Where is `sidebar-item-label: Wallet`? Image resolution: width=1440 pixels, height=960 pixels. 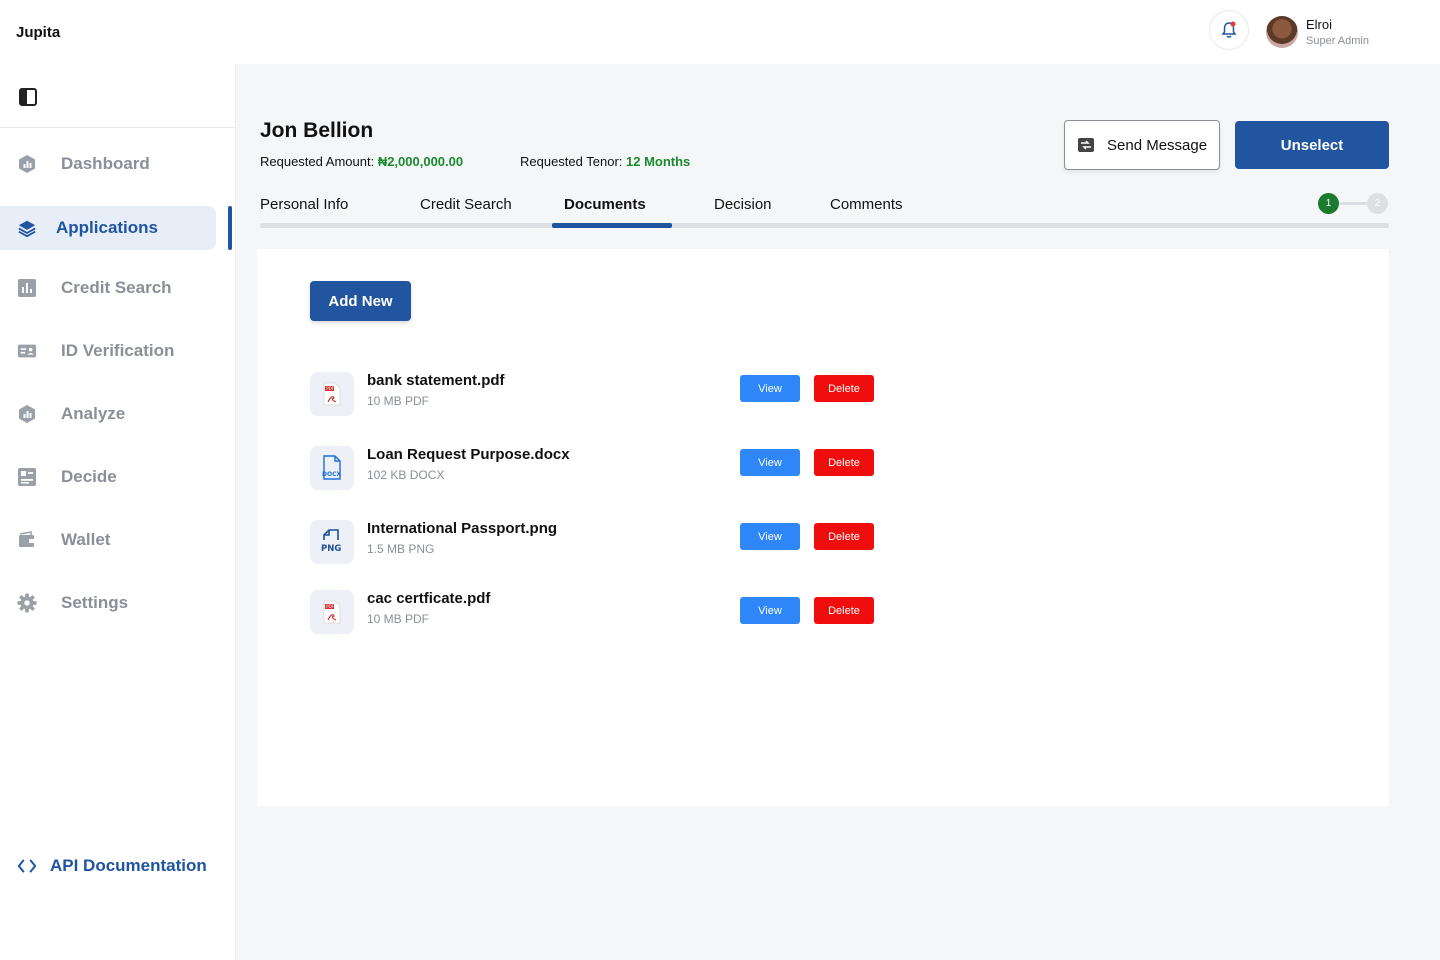
sidebar-item-label: Wallet is located at coordinates (86, 539).